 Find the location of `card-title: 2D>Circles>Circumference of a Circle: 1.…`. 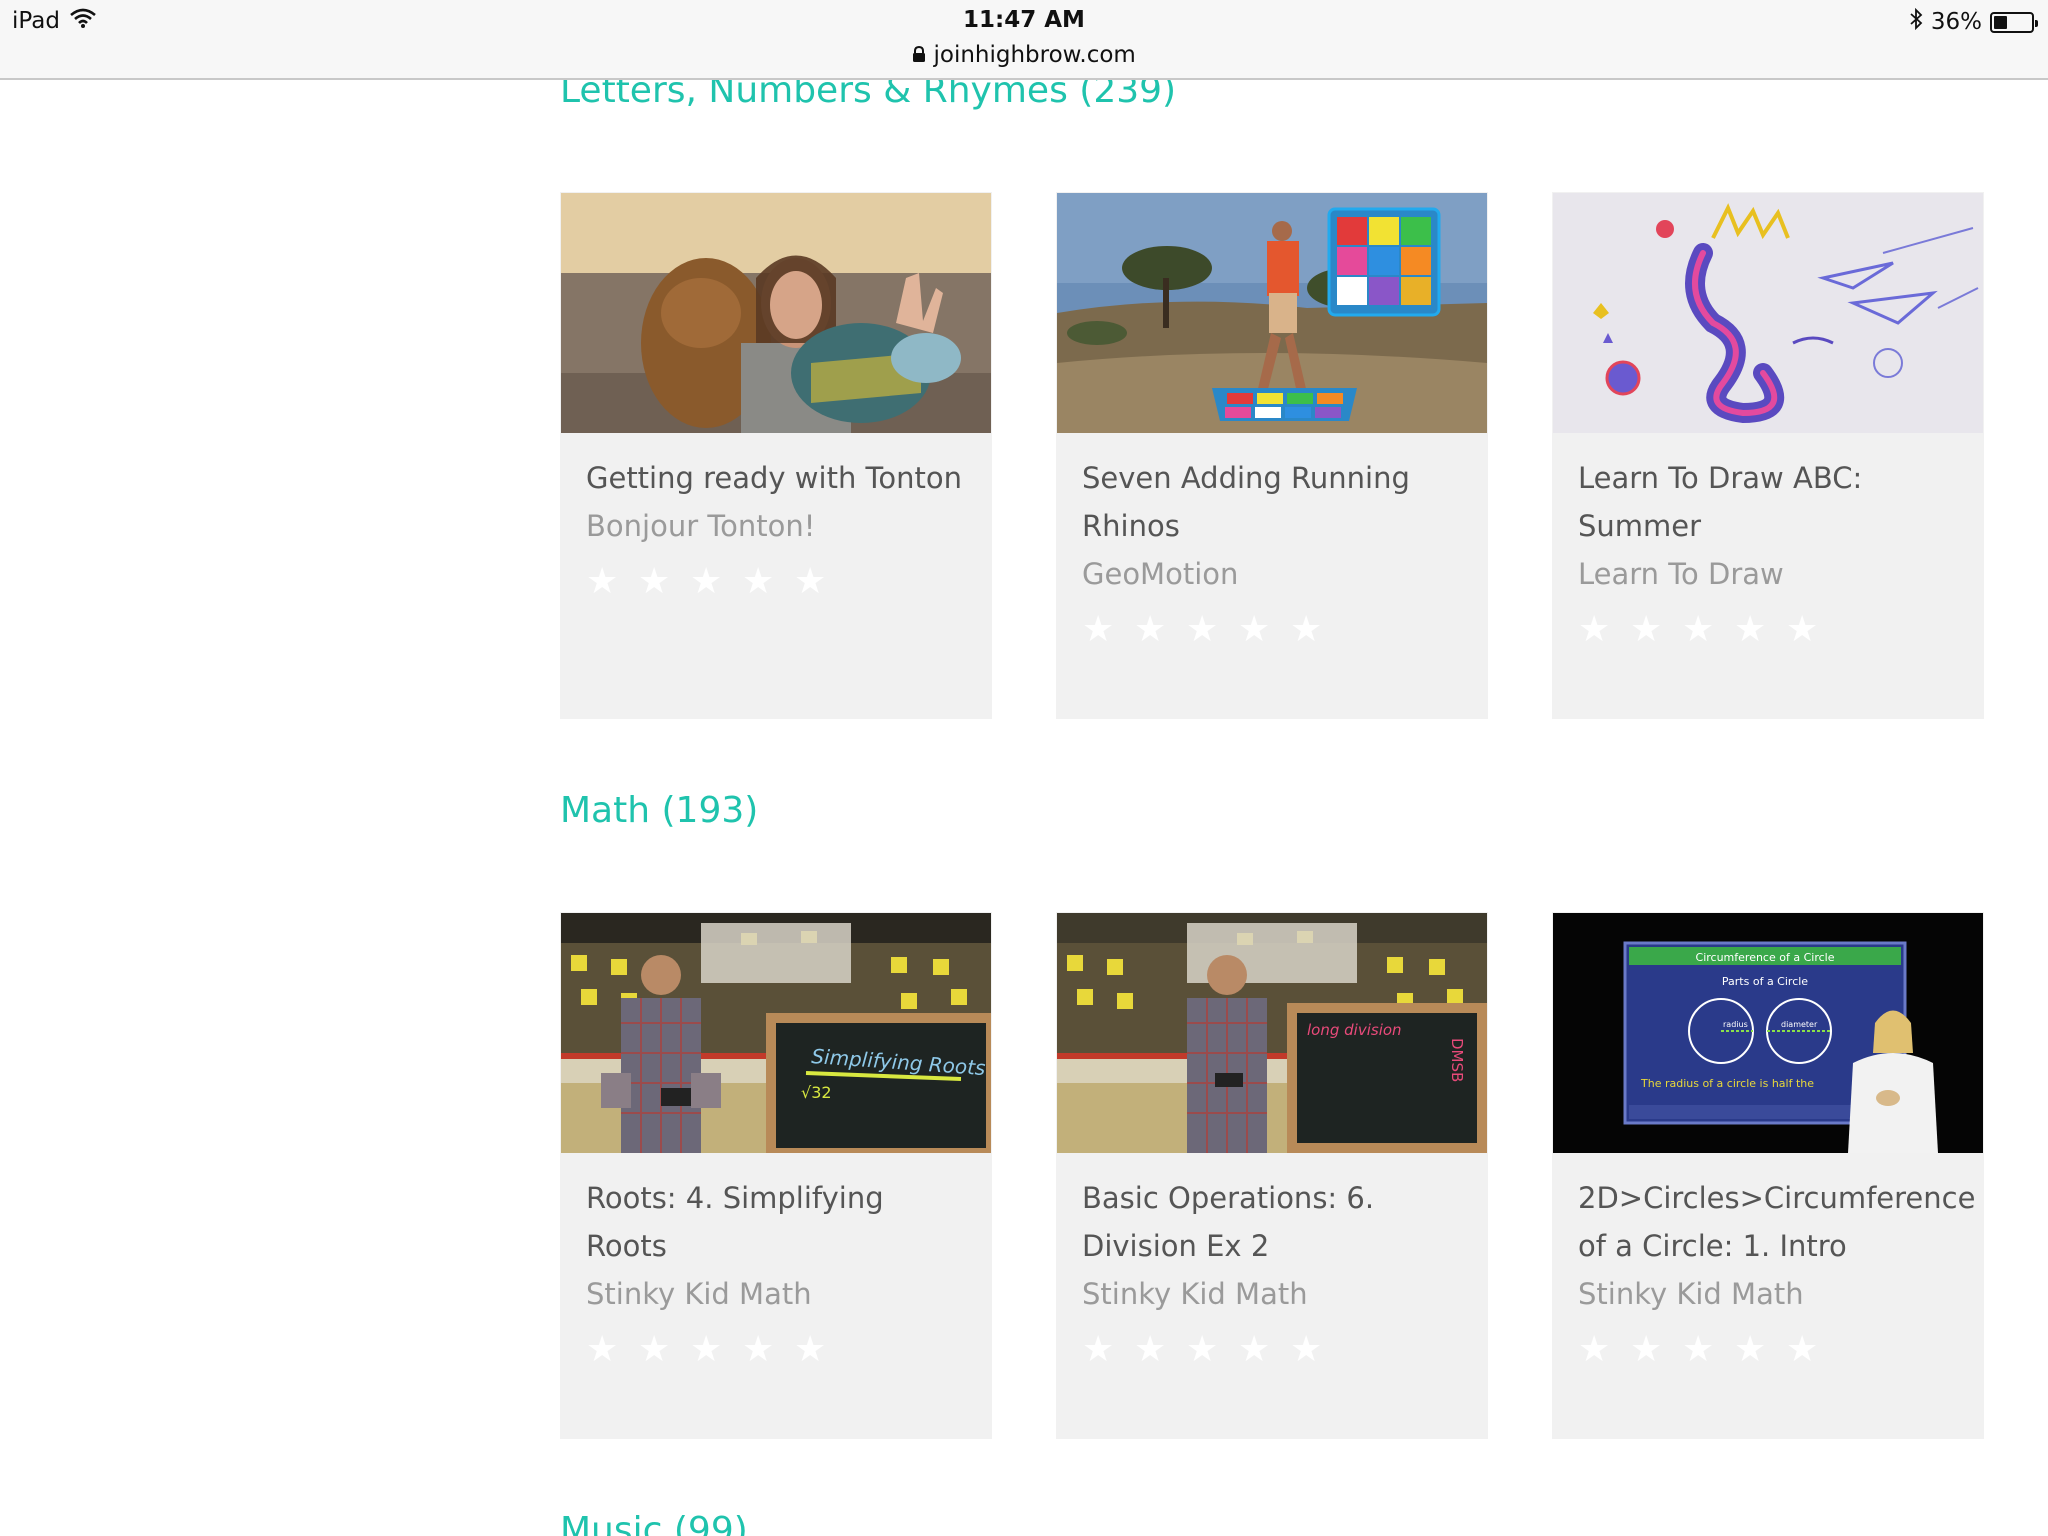

card-title: 2D>Circles>Circumference of a Circle: 1.… is located at coordinates (1776, 1222).